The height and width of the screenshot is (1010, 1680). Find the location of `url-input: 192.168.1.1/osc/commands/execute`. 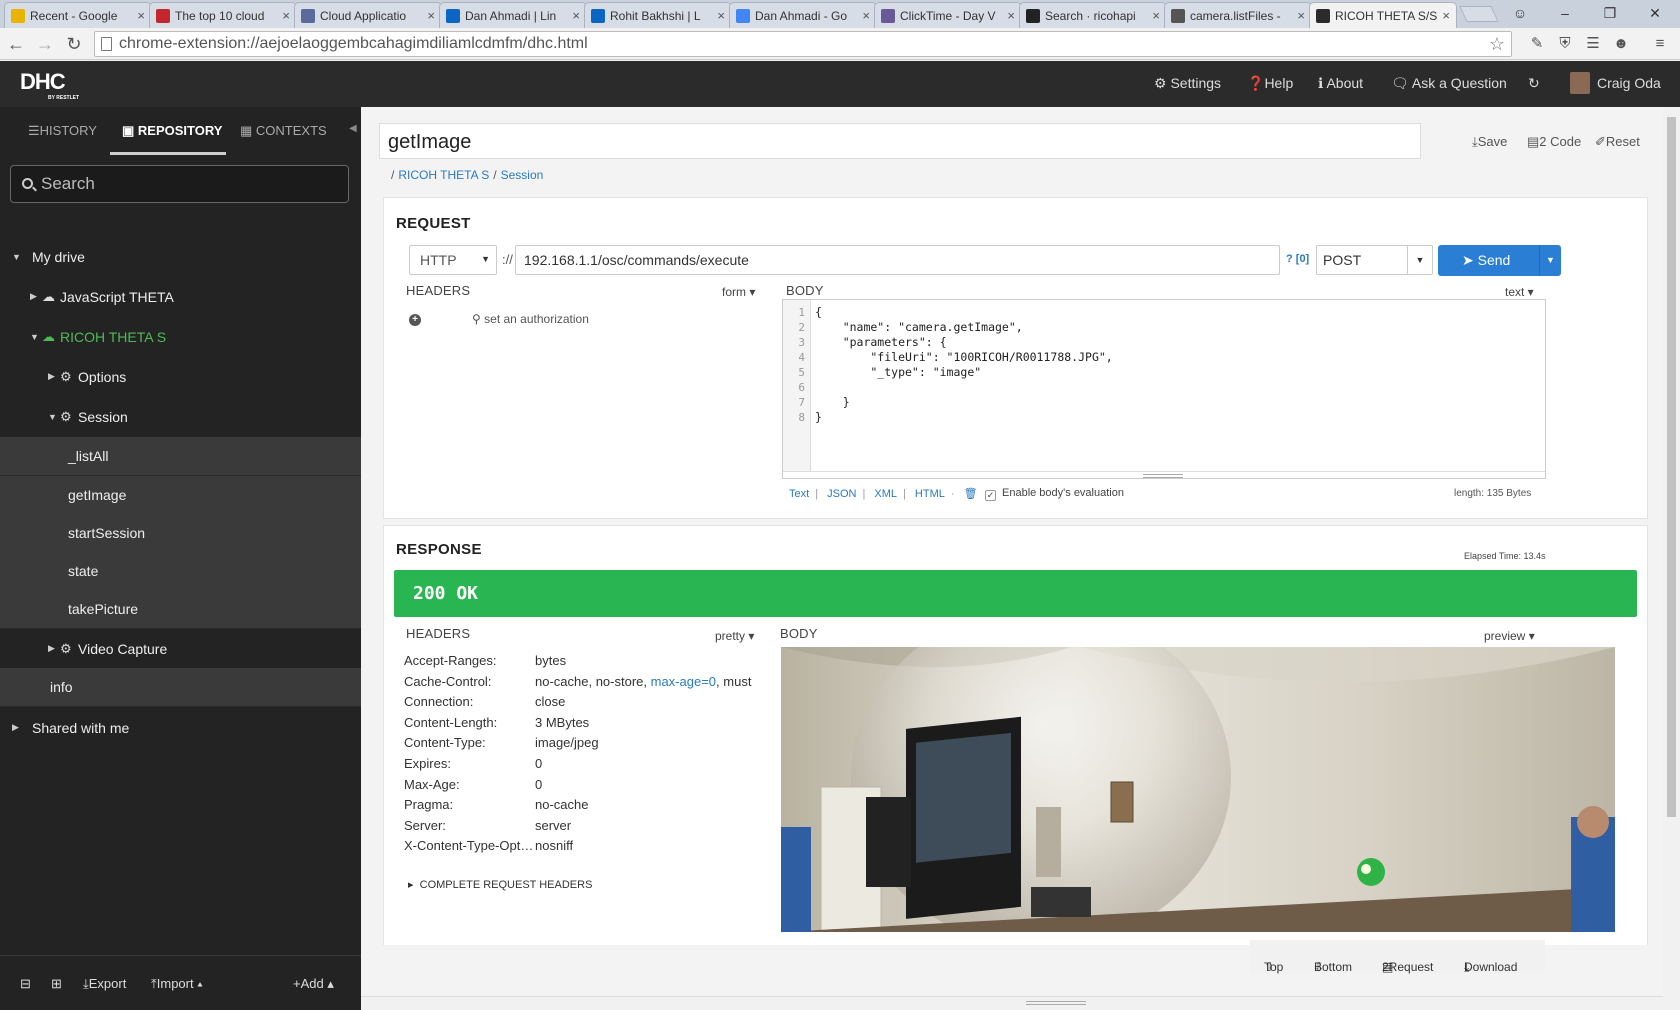

url-input: 192.168.1.1/osc/commands/execute is located at coordinates (897, 260).